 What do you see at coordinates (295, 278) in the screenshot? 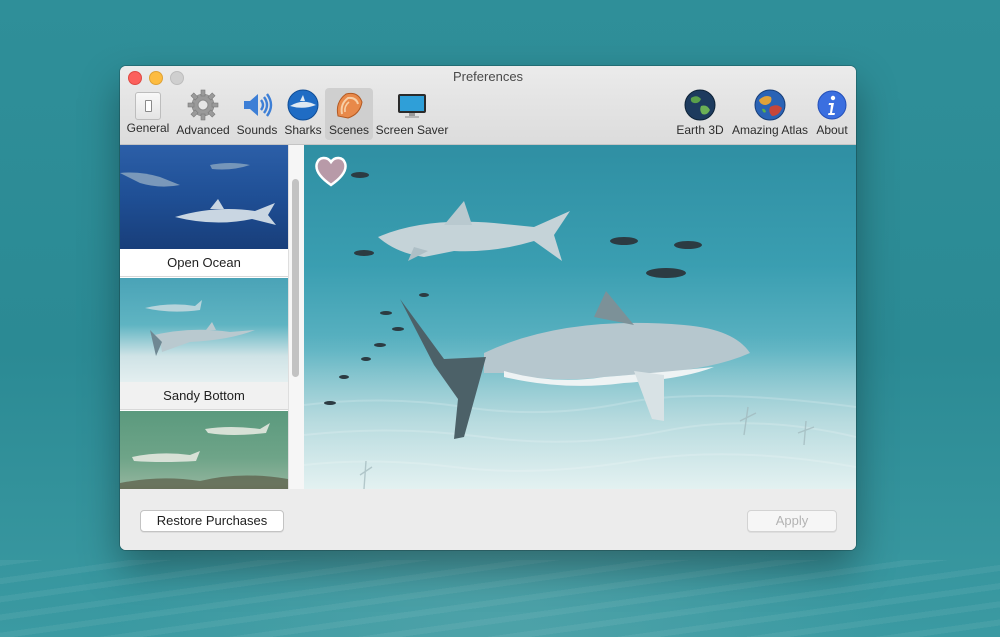
I see `scene-list-scroll-thumb` at bounding box center [295, 278].